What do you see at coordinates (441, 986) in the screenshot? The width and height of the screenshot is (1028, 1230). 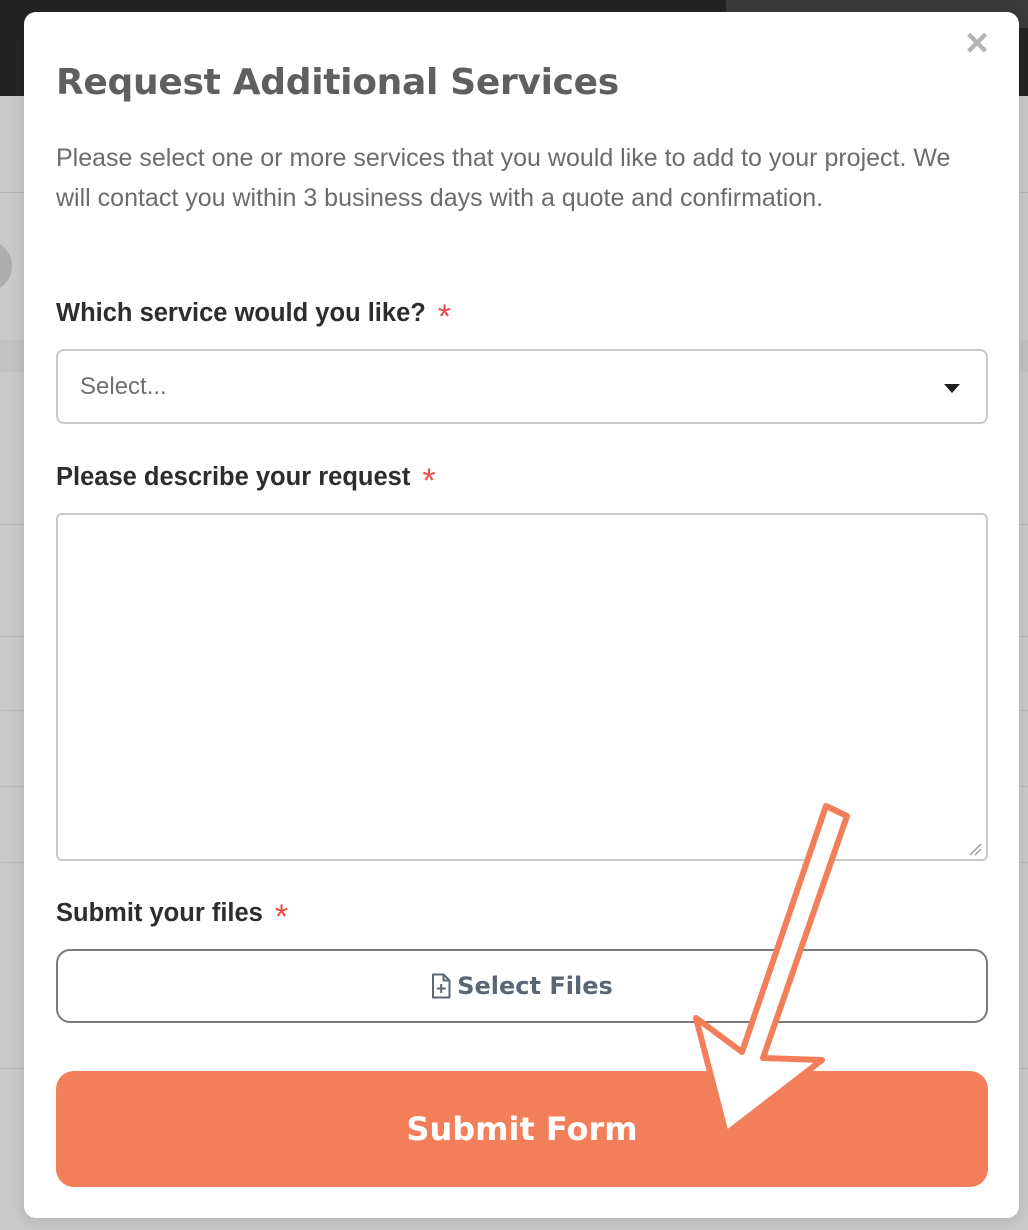 I see `file-plus-icon` at bounding box center [441, 986].